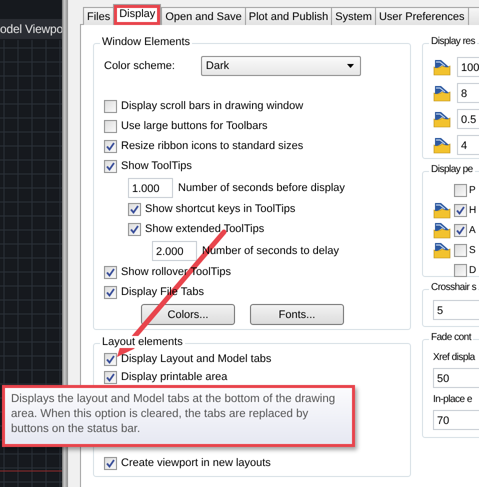  Describe the element at coordinates (468, 93) in the screenshot. I see `number-field: 8` at that location.